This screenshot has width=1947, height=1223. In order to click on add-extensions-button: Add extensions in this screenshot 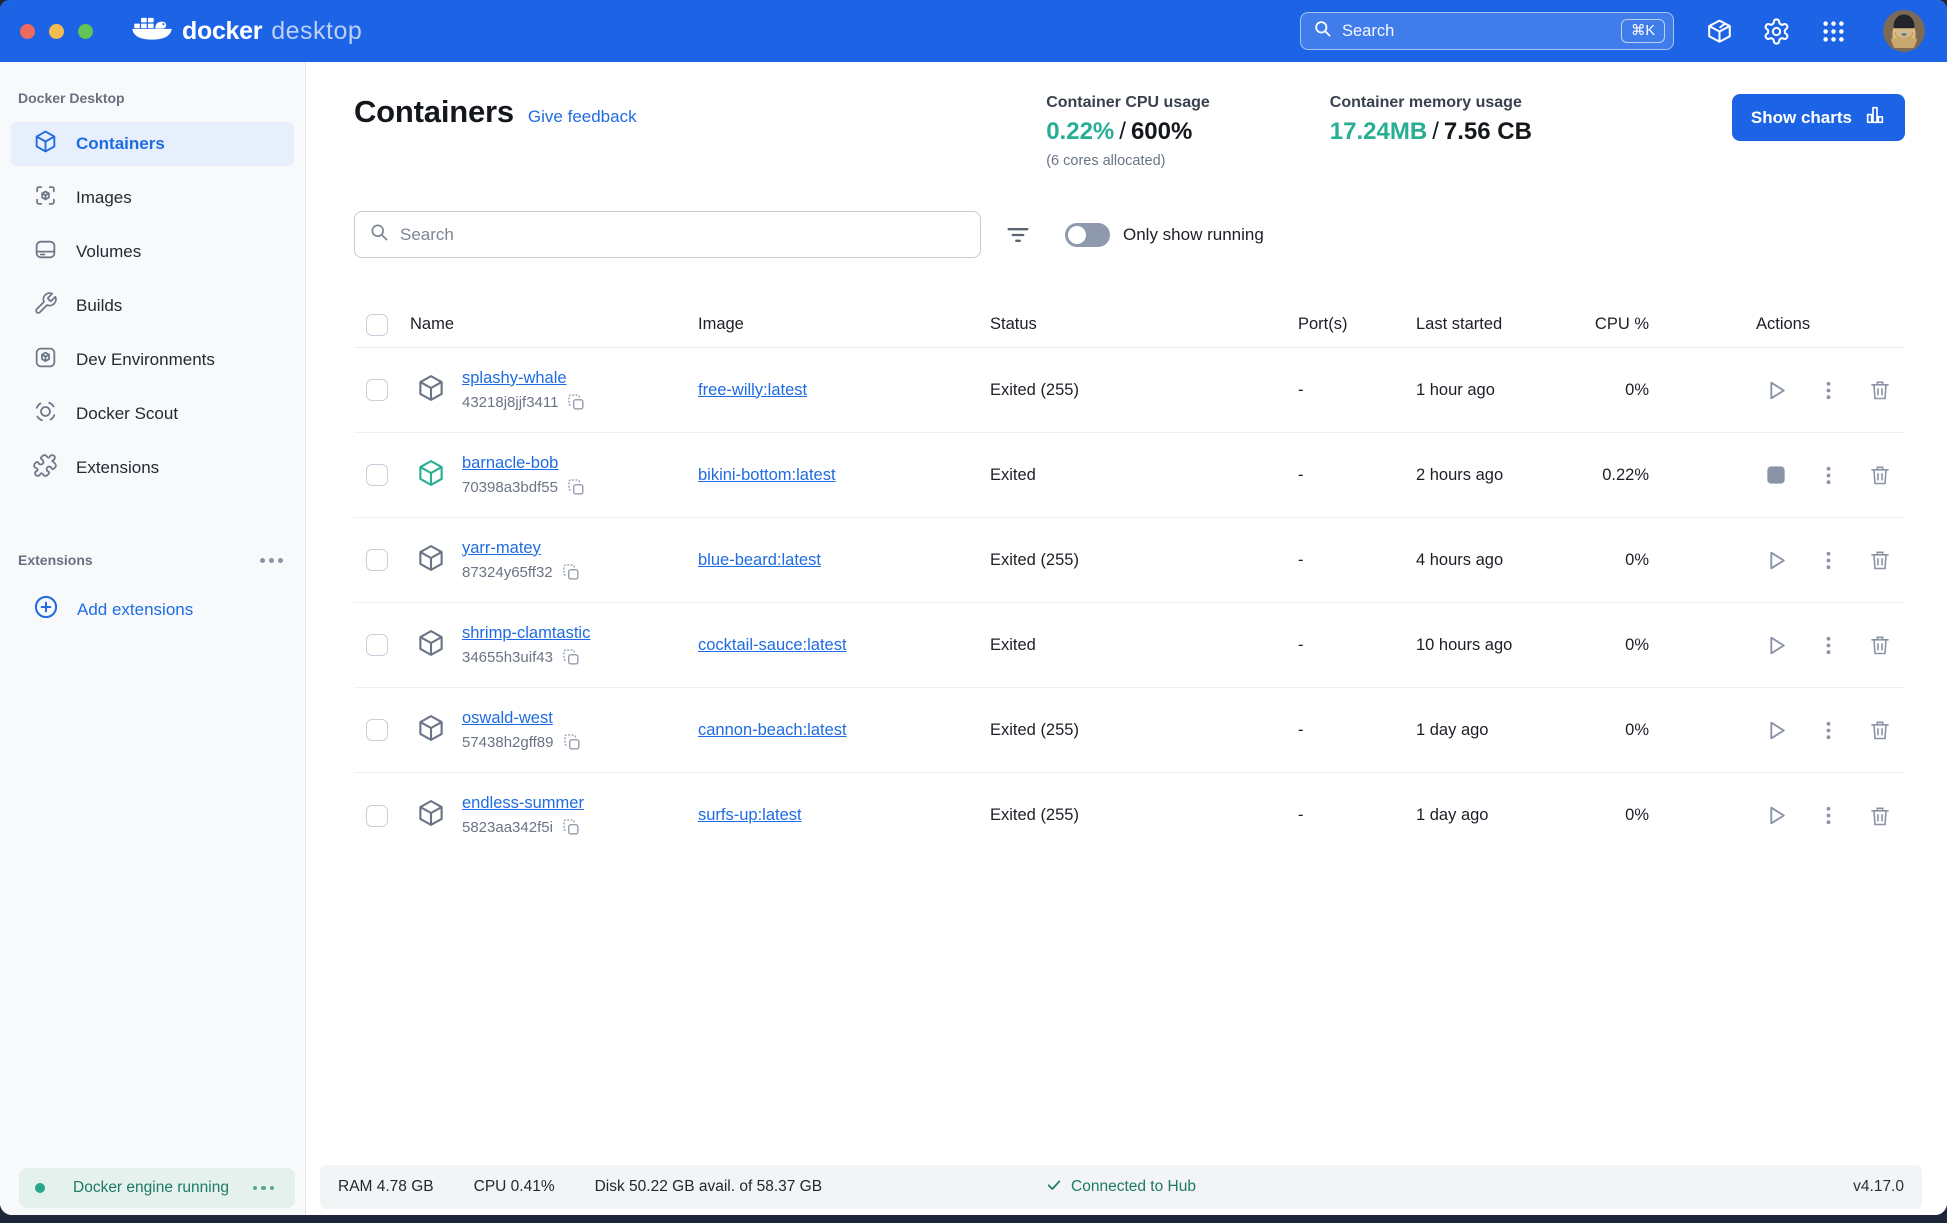, I will do `click(169, 609)`.